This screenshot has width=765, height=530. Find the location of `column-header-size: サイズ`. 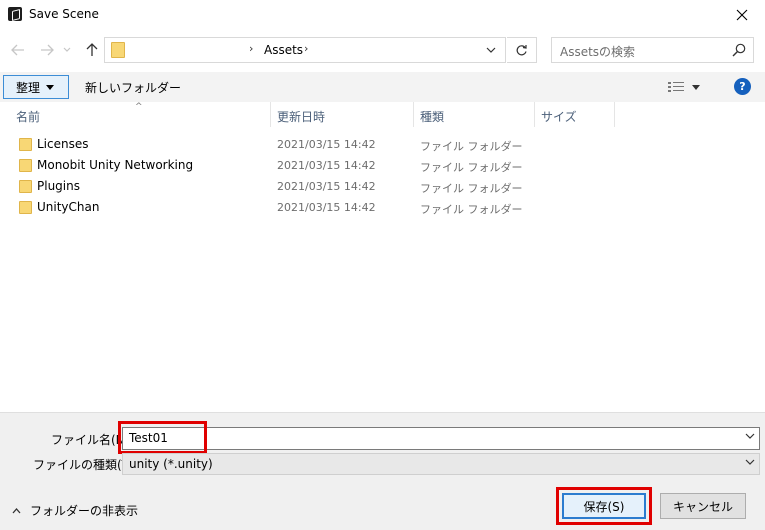

column-header-size: サイズ is located at coordinates (575, 114).